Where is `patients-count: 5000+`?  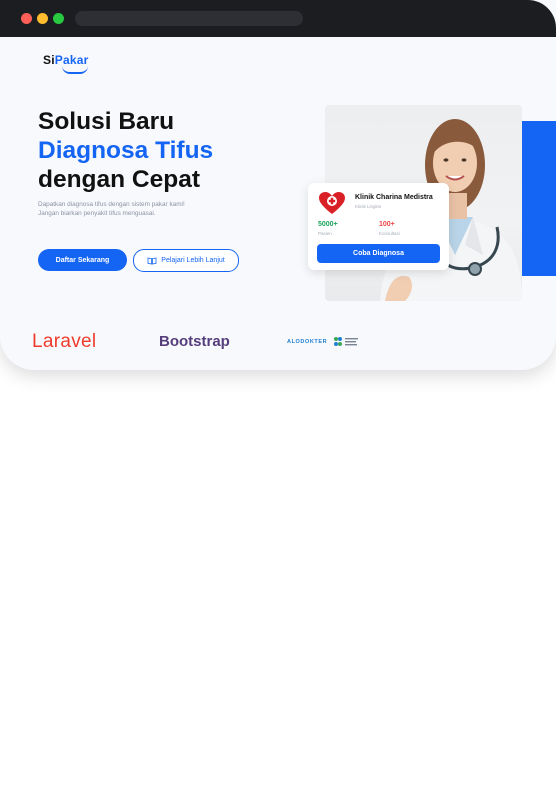 patients-count: 5000+ is located at coordinates (328, 224).